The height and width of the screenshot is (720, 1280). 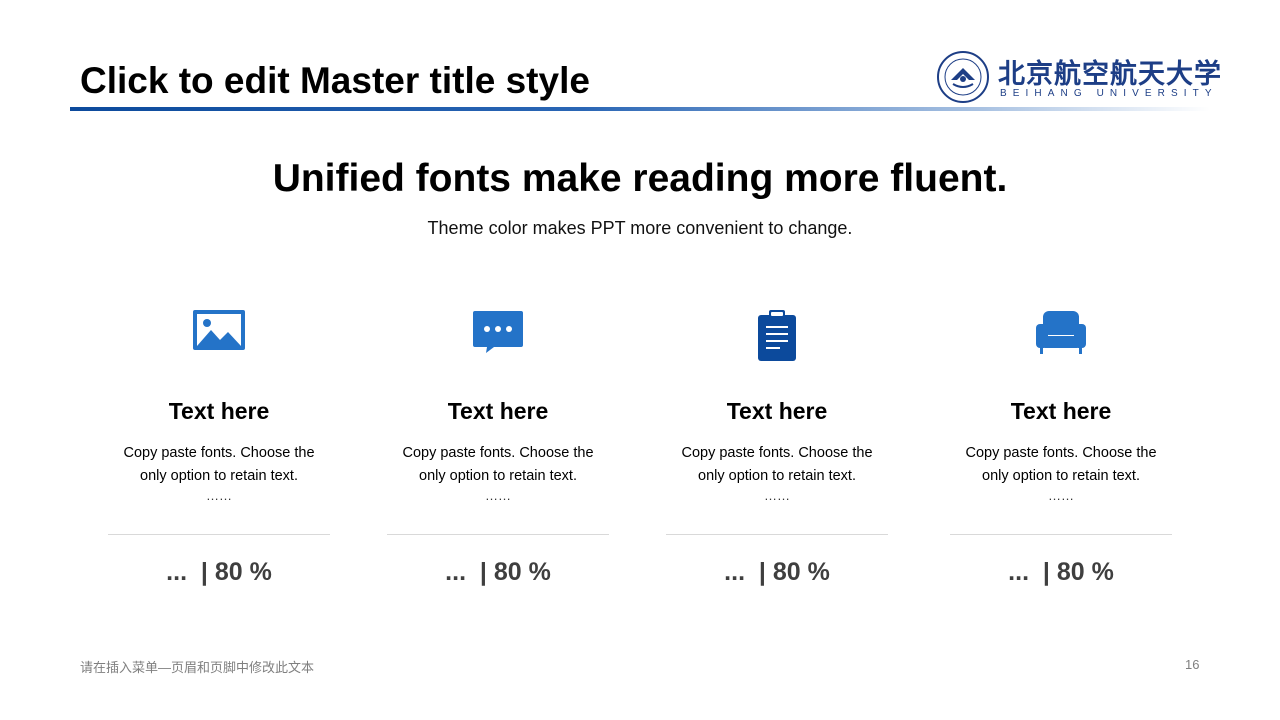 What do you see at coordinates (1192, 664) in the screenshot?
I see `page-number: 16` at bounding box center [1192, 664].